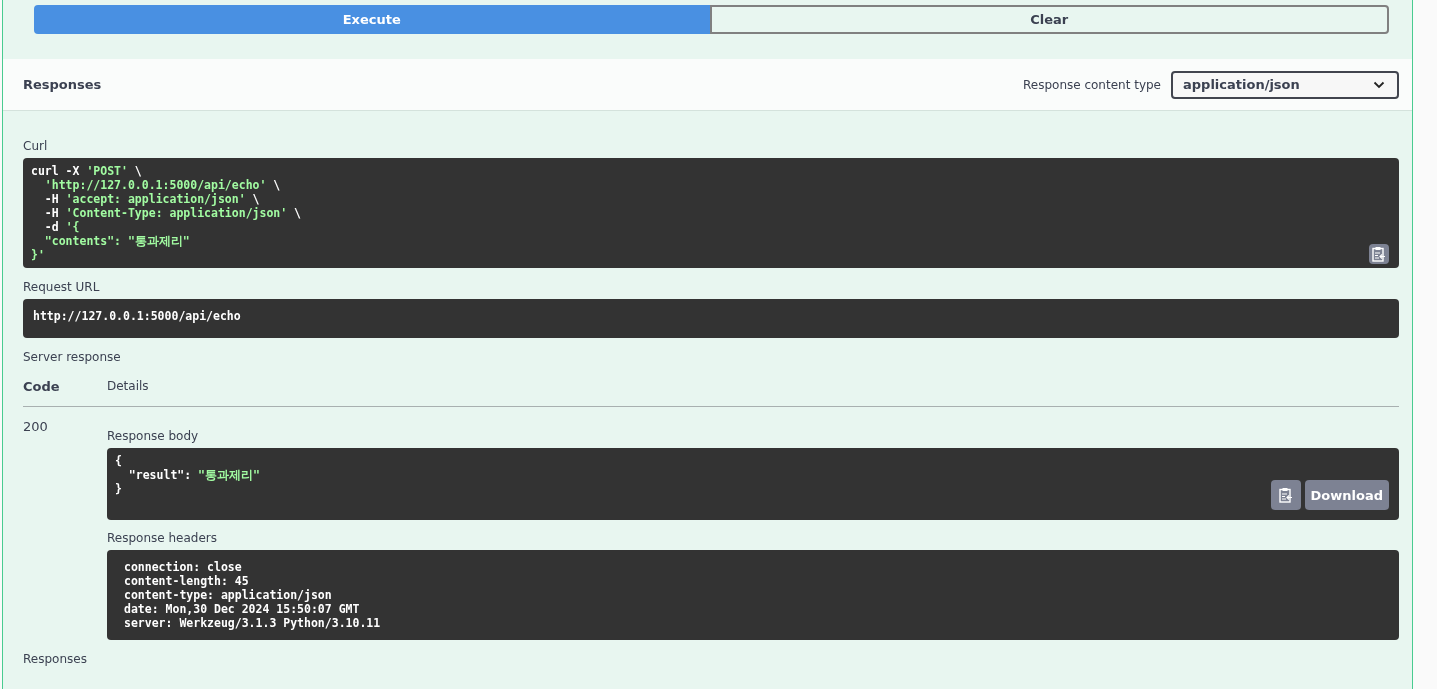 This screenshot has height=689, width=1437. I want to click on request-url: http://127.0.0.1:5000/api/echo, so click(137, 316).